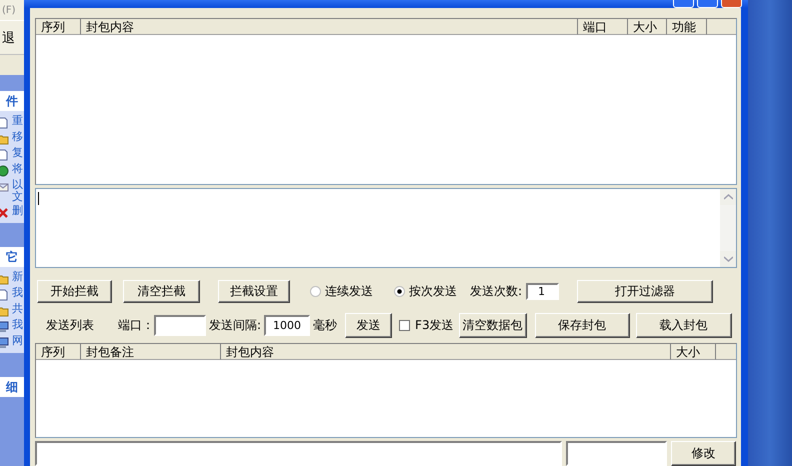 Image resolution: width=792 pixels, height=466 pixels. What do you see at coordinates (287, 325) in the screenshot?
I see `interval-field: 1000` at bounding box center [287, 325].